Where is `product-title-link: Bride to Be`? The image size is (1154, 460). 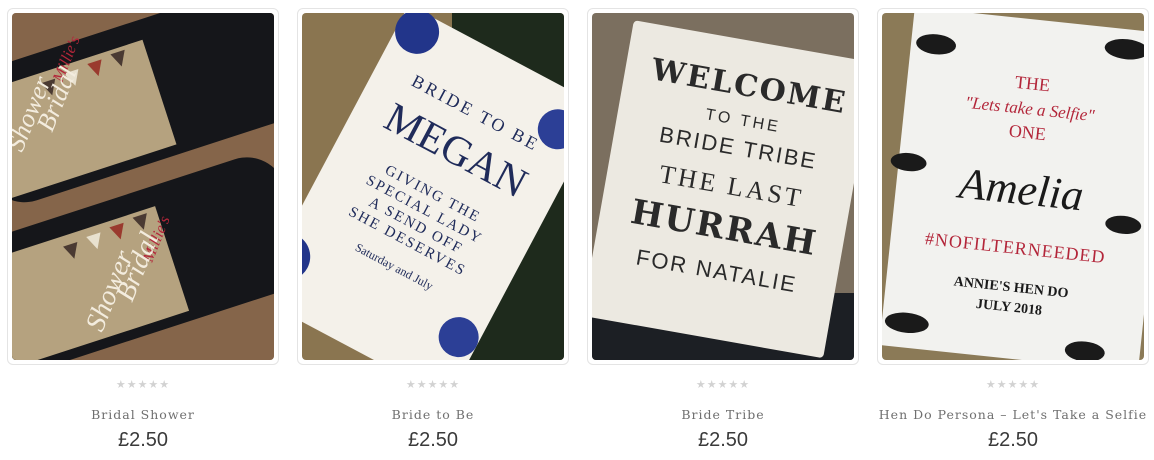 product-title-link: Bride to Be is located at coordinates (433, 414).